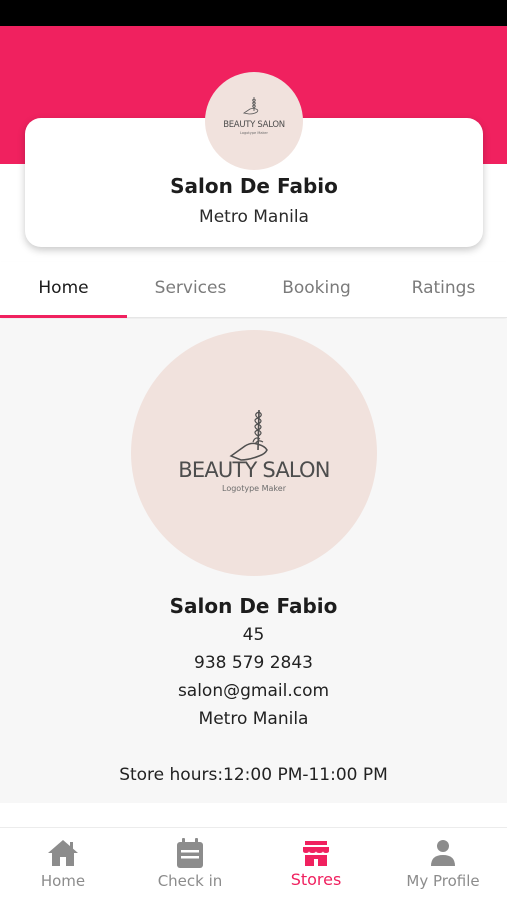 Image resolution: width=507 pixels, height=900 pixels. I want to click on store-logo-large: BEAUTY SALON Logotype Maker, so click(254, 453).